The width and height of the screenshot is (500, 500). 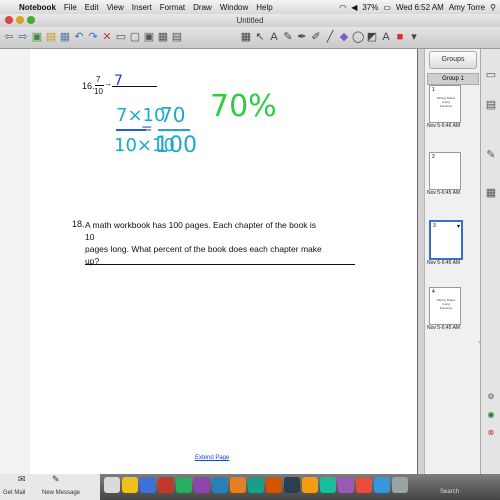 I want to click on minimize-window-button, so click(x=20, y=20).